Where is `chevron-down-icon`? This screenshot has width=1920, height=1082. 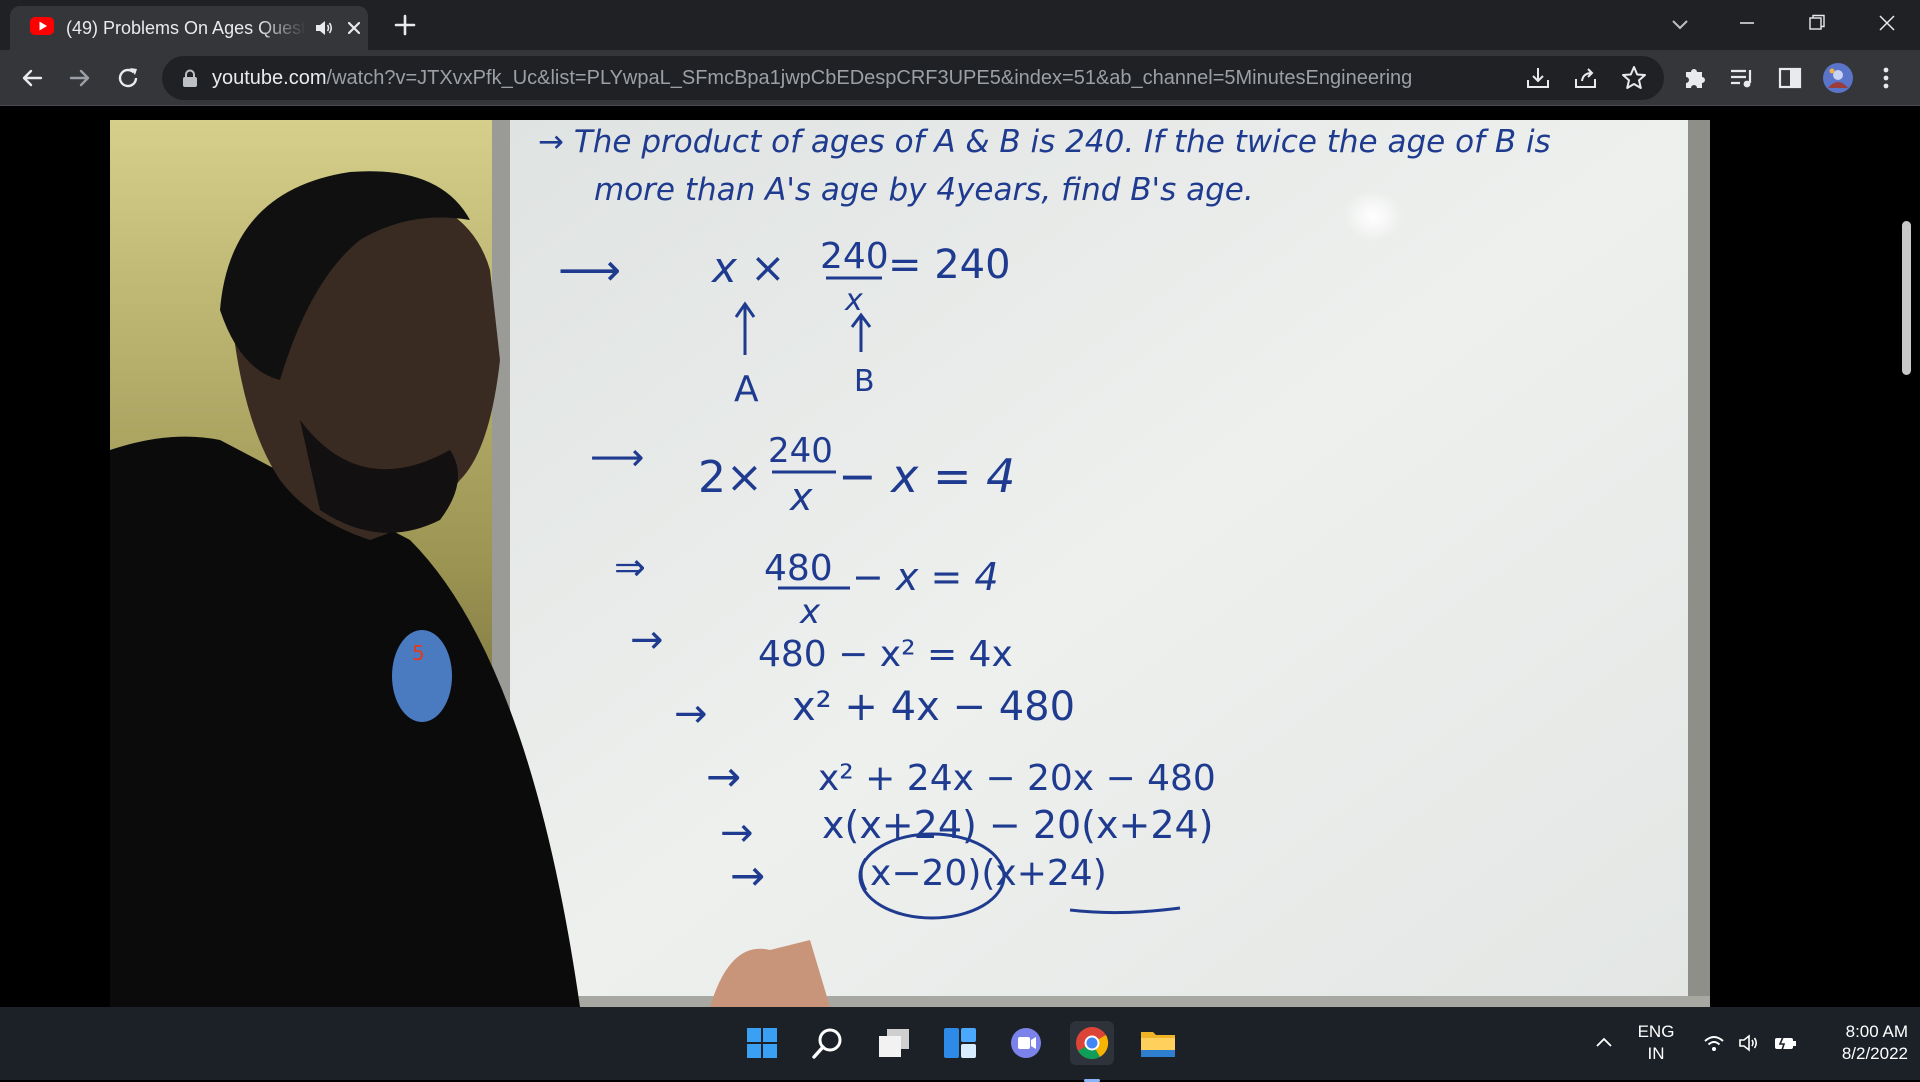
chevron-down-icon is located at coordinates (1680, 24).